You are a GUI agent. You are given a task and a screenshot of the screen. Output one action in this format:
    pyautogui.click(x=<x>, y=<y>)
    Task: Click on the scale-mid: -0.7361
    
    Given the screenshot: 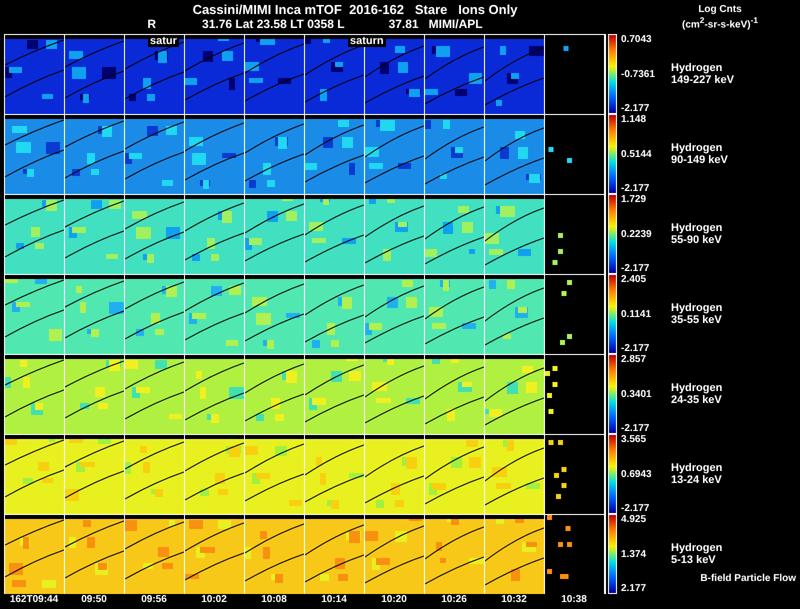 What is the action you would take?
    pyautogui.click(x=638, y=74)
    